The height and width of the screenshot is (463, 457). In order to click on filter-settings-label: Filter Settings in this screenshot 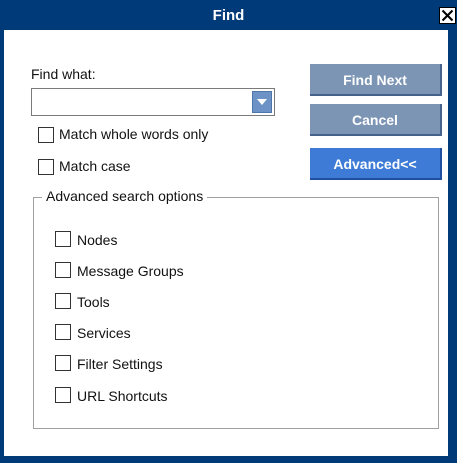, I will do `click(120, 364)`.